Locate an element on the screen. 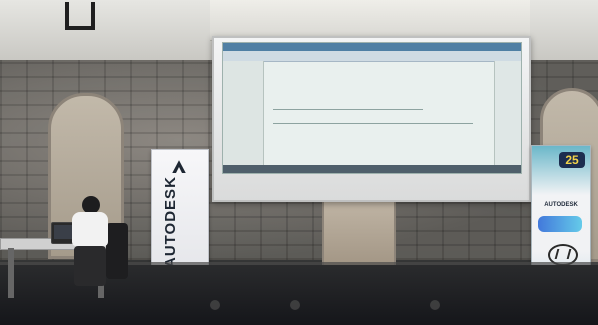 The image size is (598, 325). chair is located at coordinates (117, 251).